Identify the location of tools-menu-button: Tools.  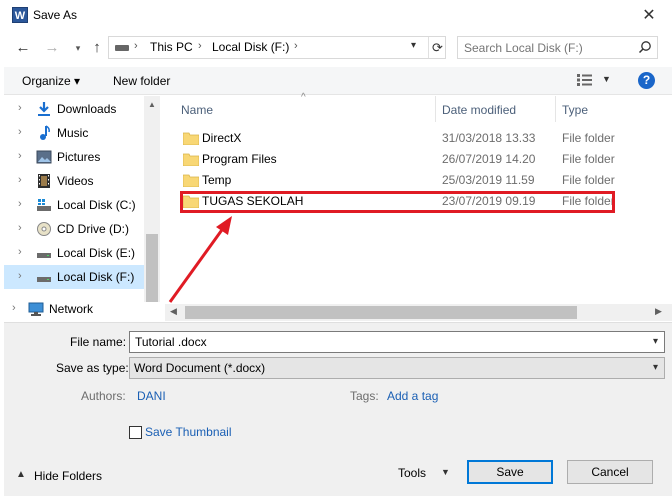
(412, 473).